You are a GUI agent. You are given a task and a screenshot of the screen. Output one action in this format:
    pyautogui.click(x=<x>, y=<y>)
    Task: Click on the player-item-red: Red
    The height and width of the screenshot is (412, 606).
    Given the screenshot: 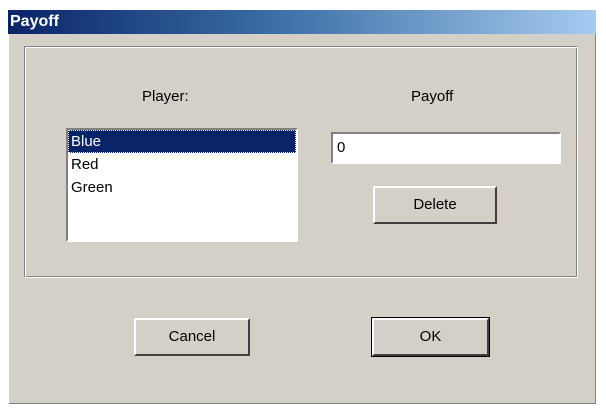 What is the action you would take?
    pyautogui.click(x=182, y=164)
    